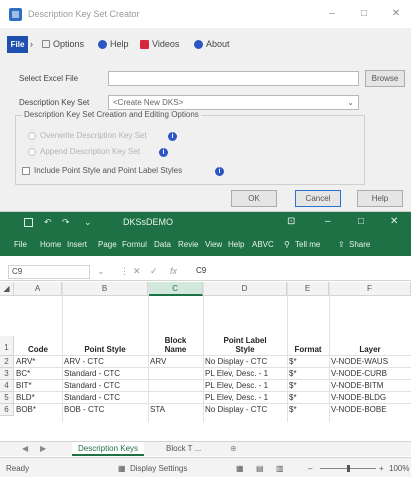  I want to click on share-icon: ⇪, so click(341, 244).